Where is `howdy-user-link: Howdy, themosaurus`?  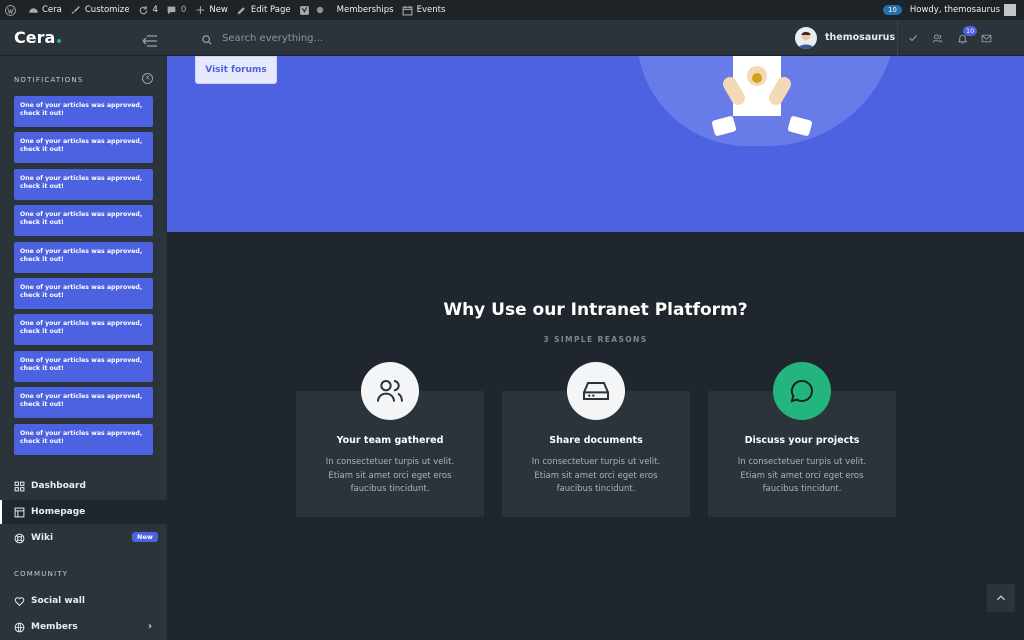 howdy-user-link: Howdy, themosaurus is located at coordinates (955, 10).